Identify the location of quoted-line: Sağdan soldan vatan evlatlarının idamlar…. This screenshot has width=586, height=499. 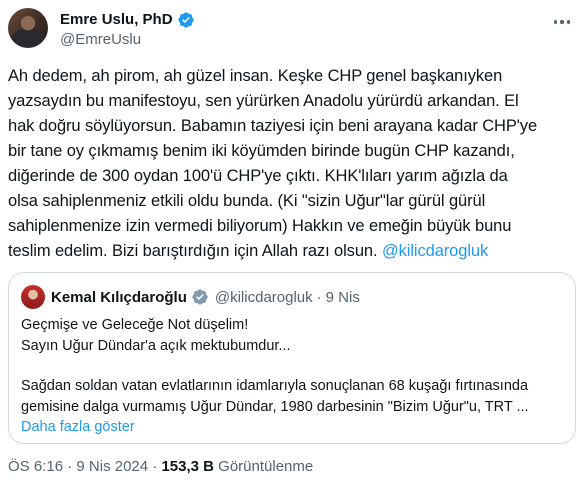
(275, 386).